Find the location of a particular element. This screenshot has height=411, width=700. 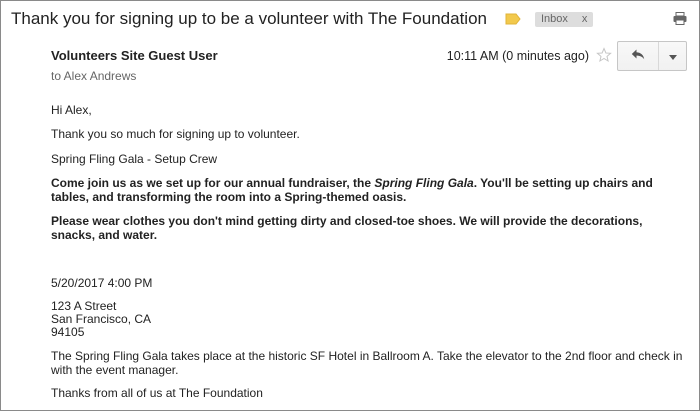

print-icon is located at coordinates (680, 21).